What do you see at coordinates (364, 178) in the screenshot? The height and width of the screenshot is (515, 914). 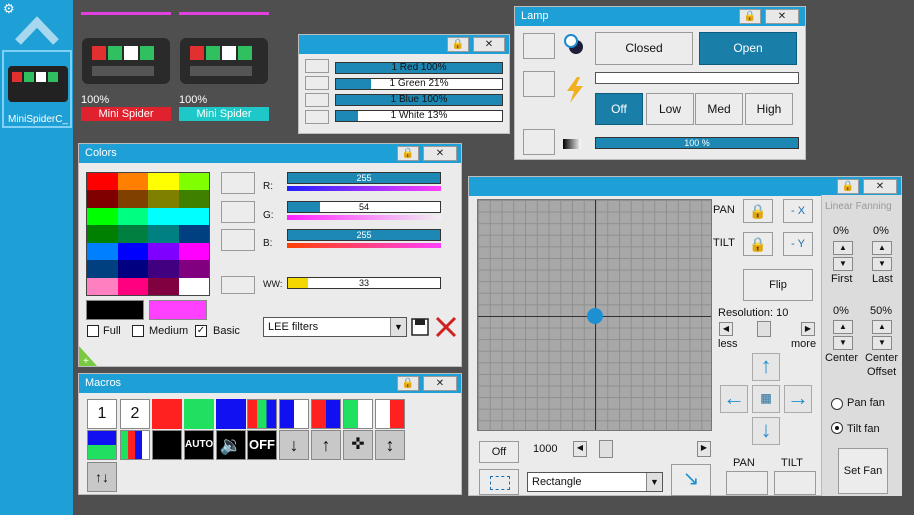 I see `red-bar: 255` at bounding box center [364, 178].